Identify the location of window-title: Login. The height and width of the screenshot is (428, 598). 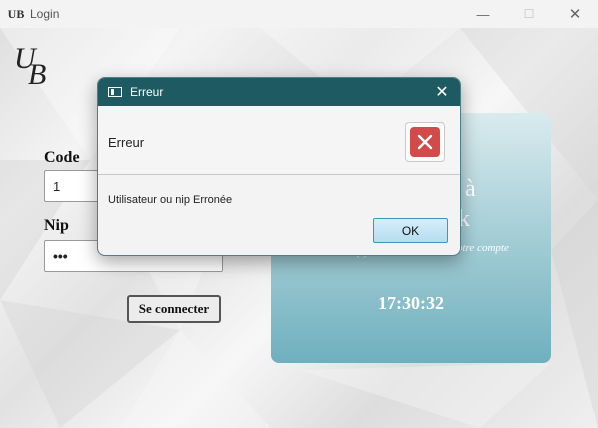
(45, 14).